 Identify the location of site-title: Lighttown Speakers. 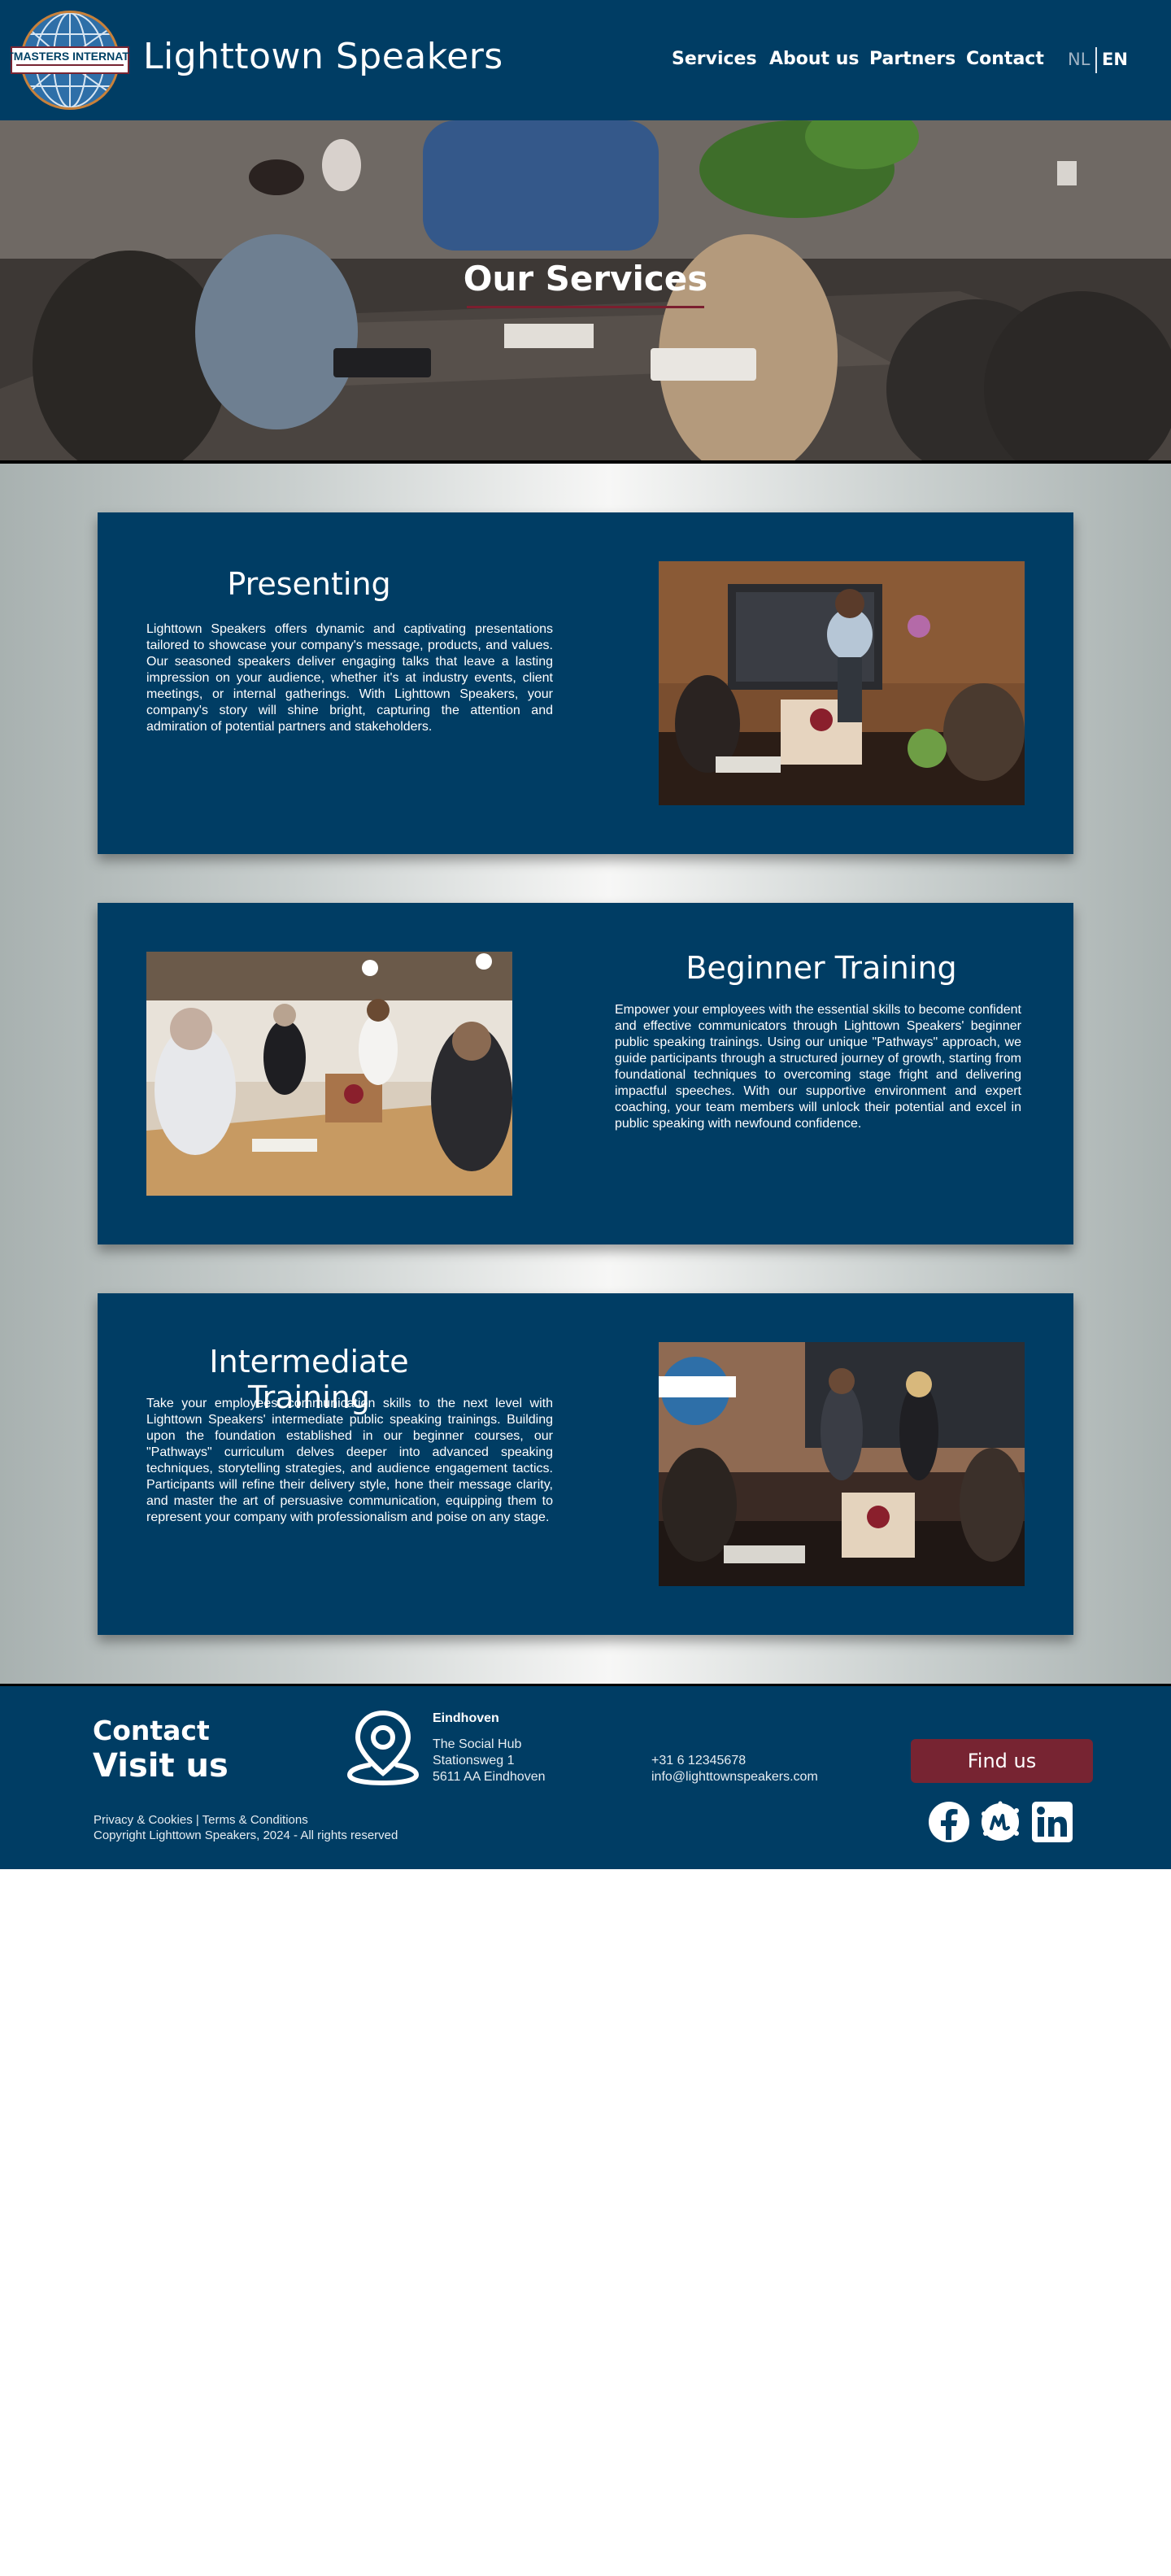
(323, 56).